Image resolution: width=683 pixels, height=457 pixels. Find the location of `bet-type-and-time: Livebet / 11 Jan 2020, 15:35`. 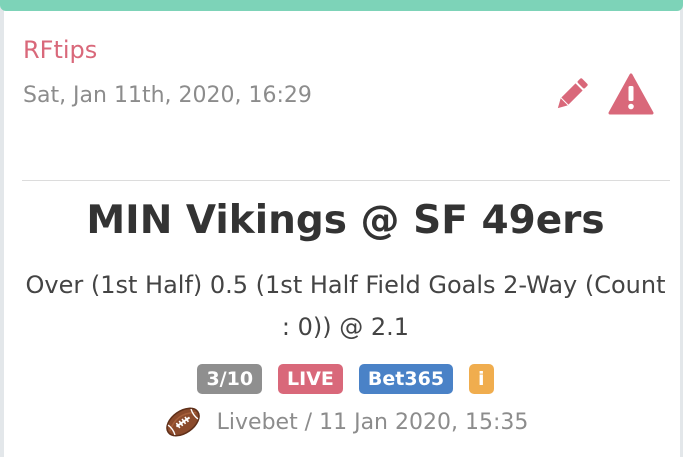

bet-type-and-time: Livebet / 11 Jan 2020, 15:35 is located at coordinates (372, 422).